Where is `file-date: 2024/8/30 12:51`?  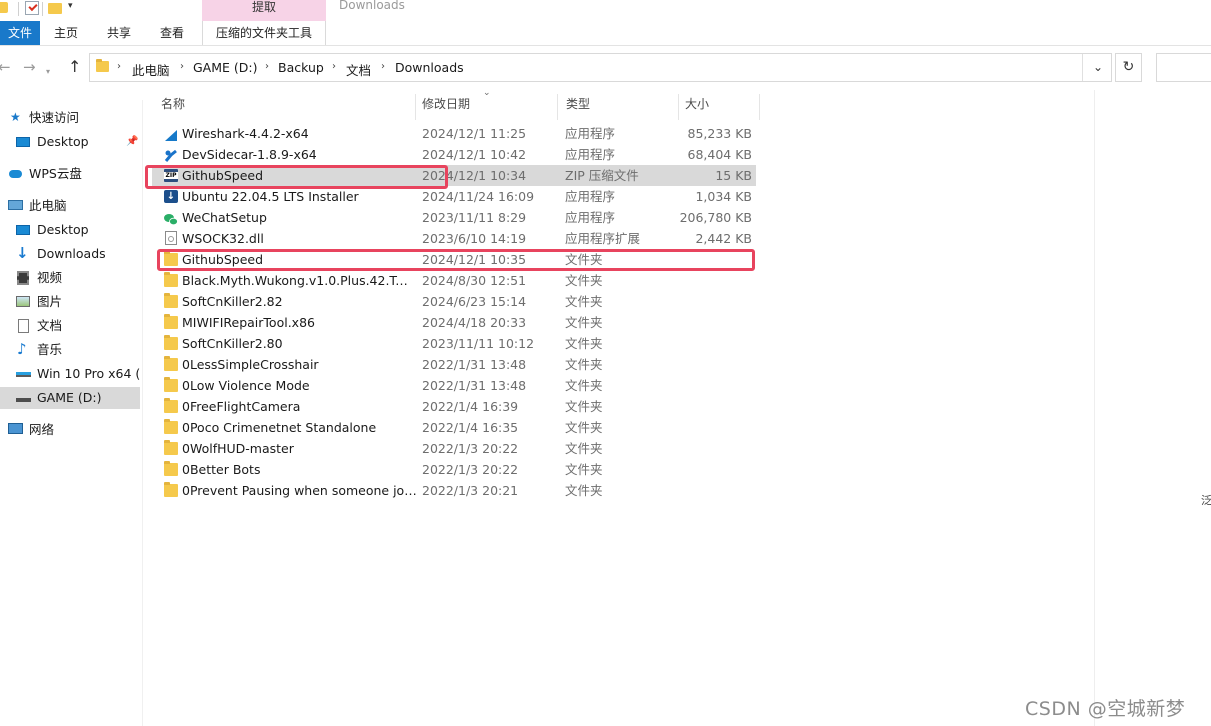 file-date: 2024/8/30 12:51 is located at coordinates (474, 280).